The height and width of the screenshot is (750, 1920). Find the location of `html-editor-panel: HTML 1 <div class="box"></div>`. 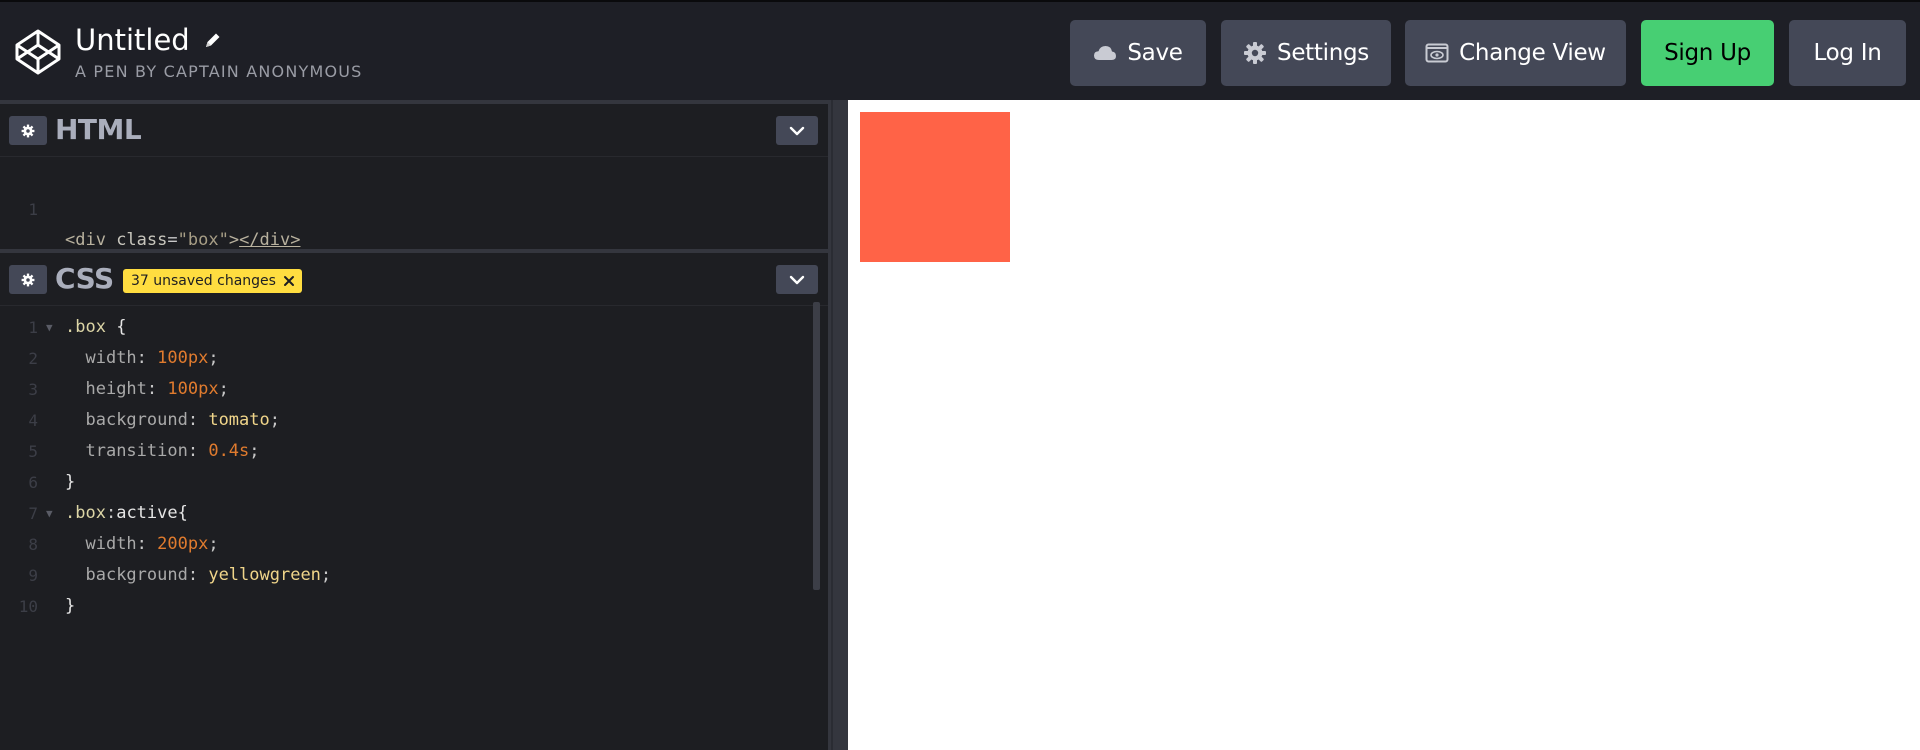

html-editor-panel: HTML 1 <div class="box"></div> is located at coordinates (414, 175).